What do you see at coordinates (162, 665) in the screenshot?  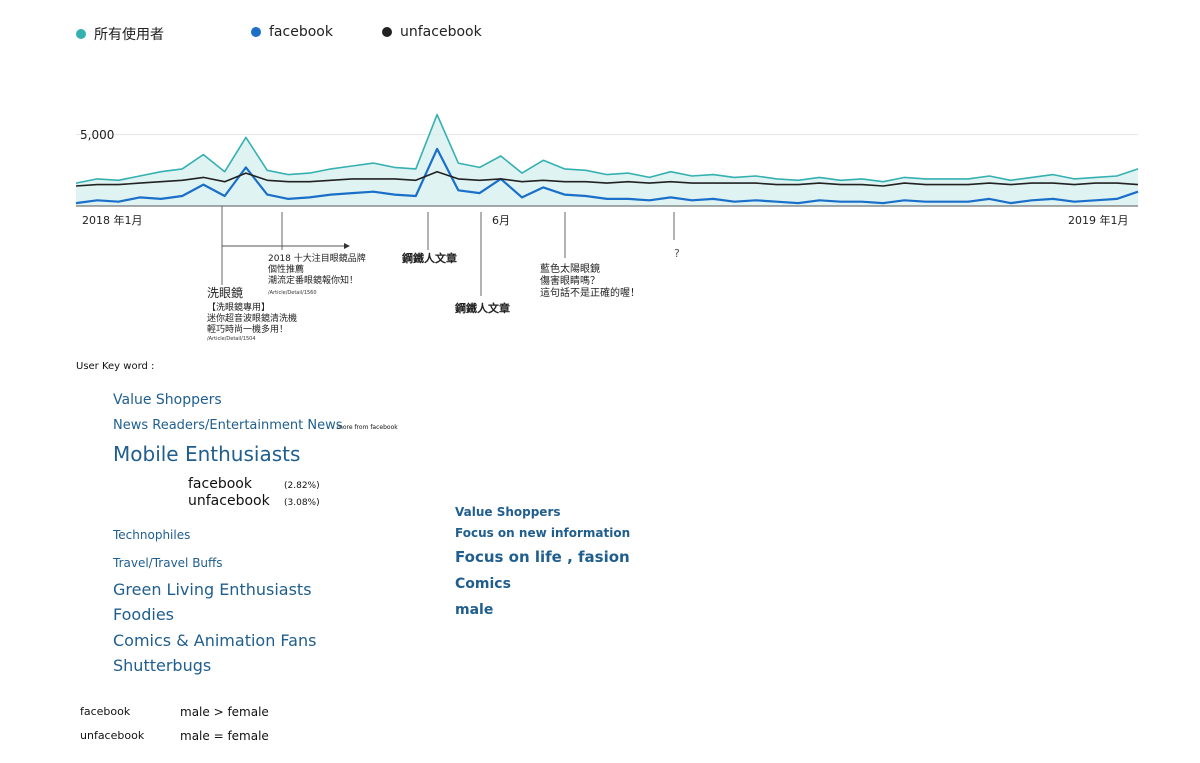 I see `keyword-left-9: Shutterbugs` at bounding box center [162, 665].